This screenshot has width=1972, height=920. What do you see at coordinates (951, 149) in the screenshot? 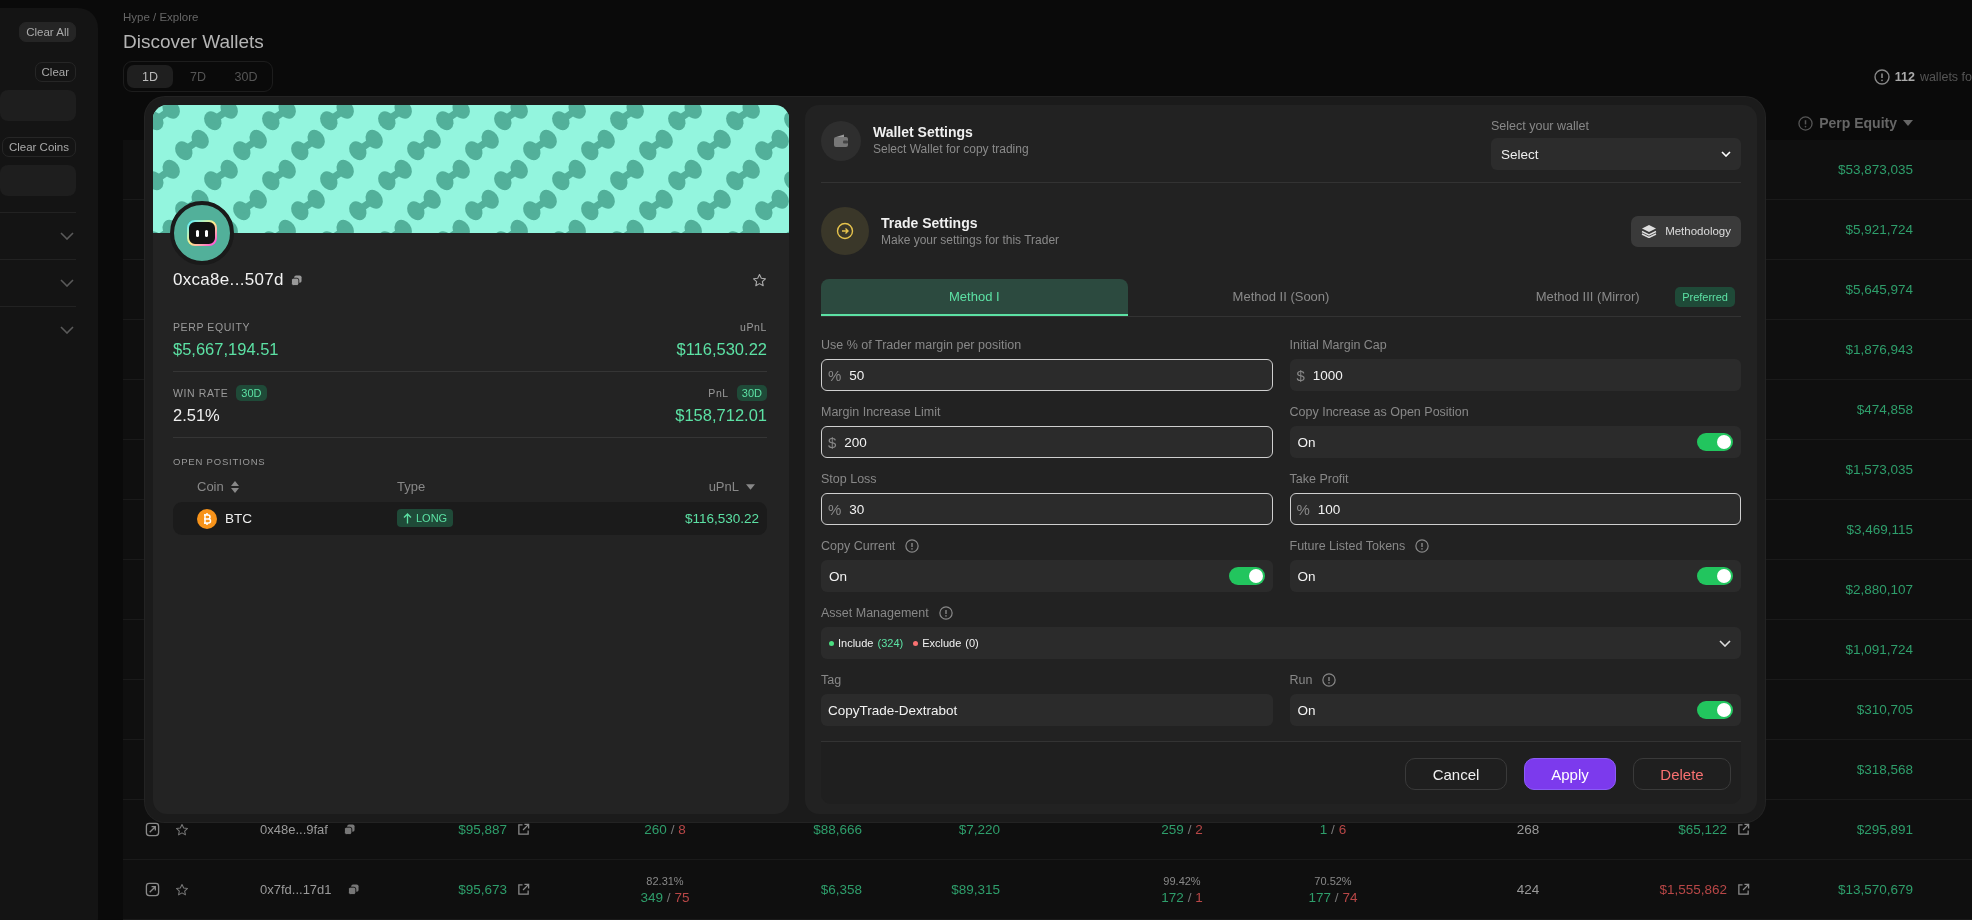
I see `section-subtitle: Select Wallet for copy trading` at bounding box center [951, 149].